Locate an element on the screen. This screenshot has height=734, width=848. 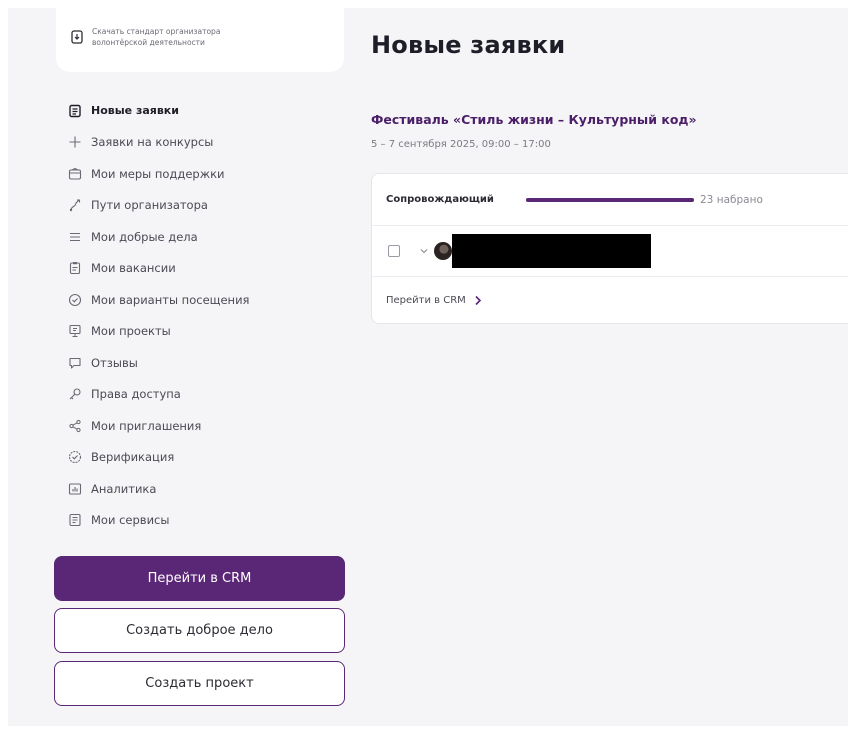
create-good-deed-button: Создать доброе дело is located at coordinates (199, 630).